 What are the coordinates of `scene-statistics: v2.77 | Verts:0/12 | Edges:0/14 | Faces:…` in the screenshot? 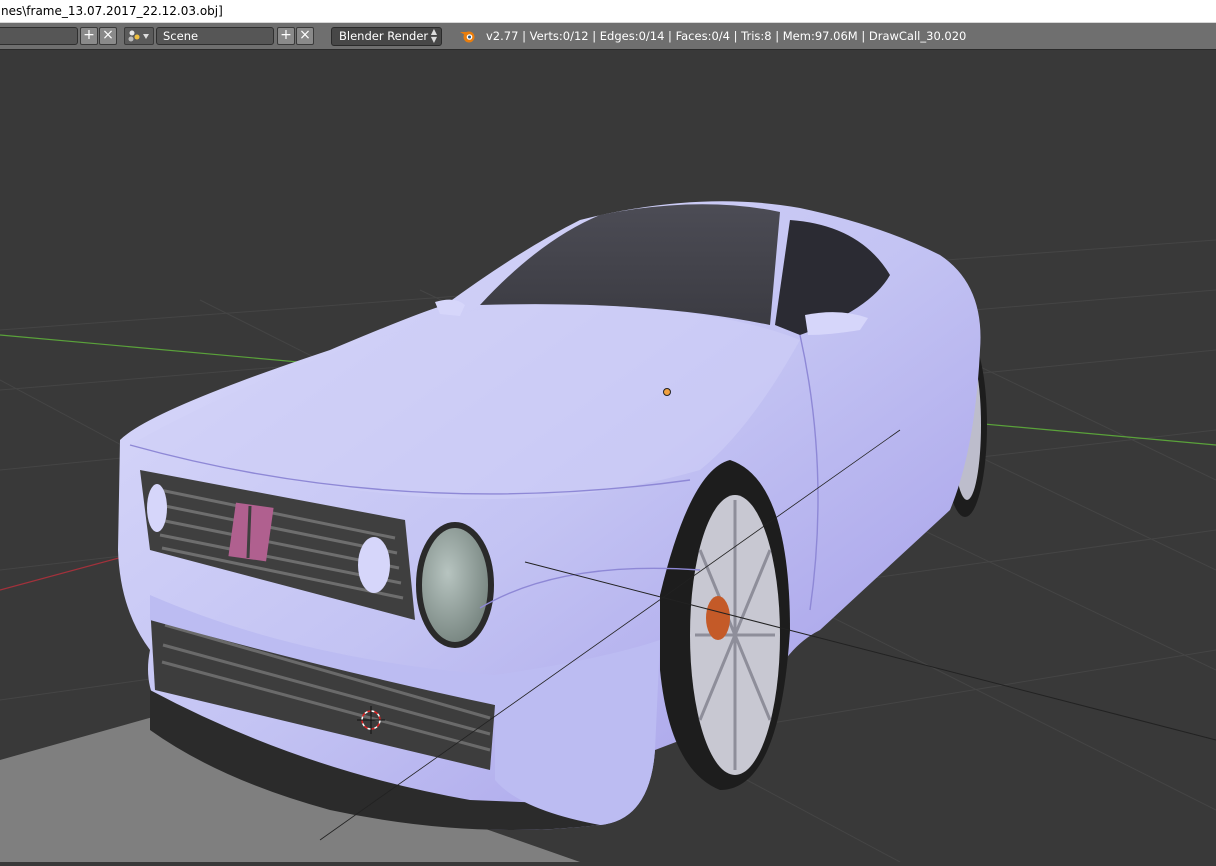 It's located at (726, 36).